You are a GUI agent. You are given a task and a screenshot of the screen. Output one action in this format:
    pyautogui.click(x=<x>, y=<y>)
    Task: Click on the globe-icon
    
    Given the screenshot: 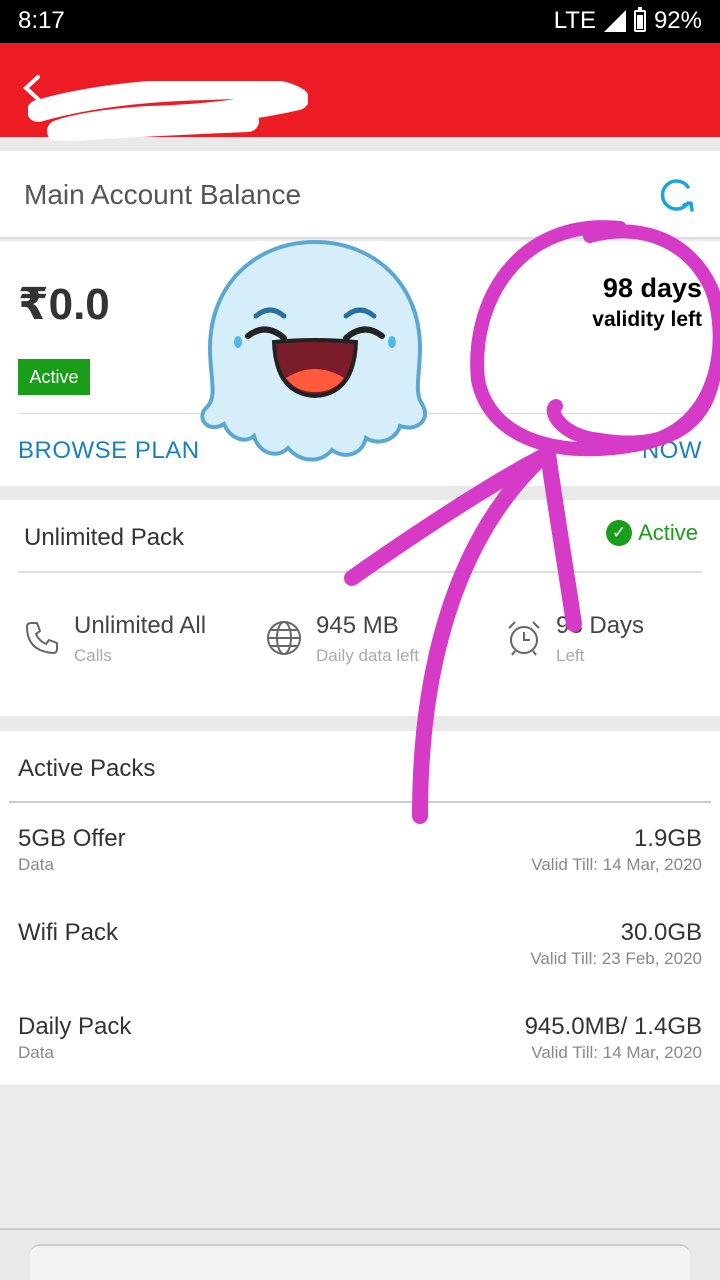 What is the action you would take?
    pyautogui.click(x=284, y=638)
    